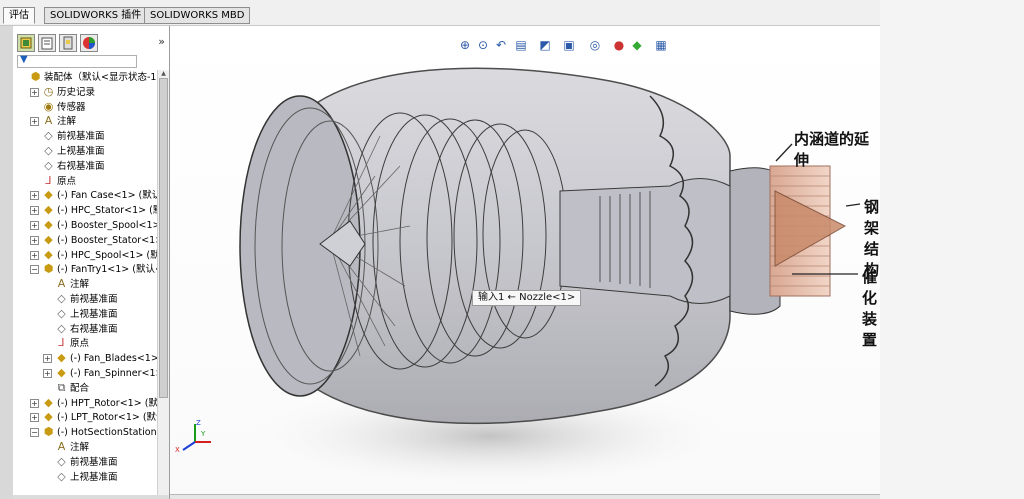  What do you see at coordinates (26, 43) in the screenshot?
I see `feature-manager-icon` at bounding box center [26, 43].